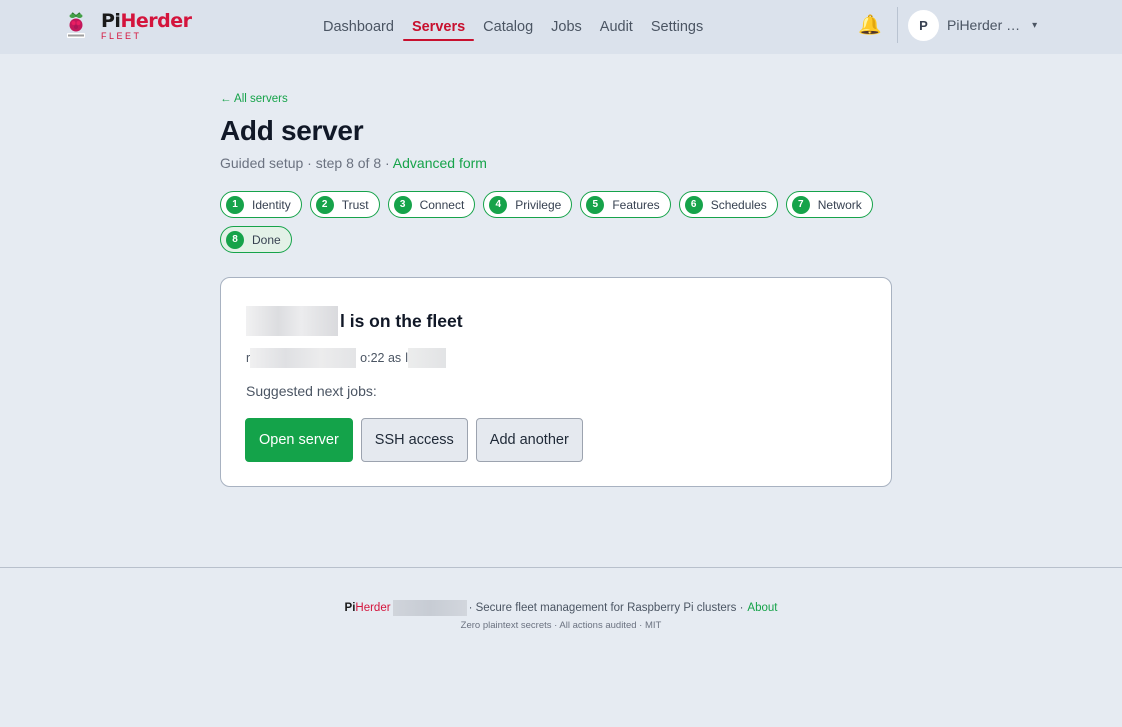 The image size is (1122, 727). What do you see at coordinates (156, 21) in the screenshot?
I see `logo-herder: Herder` at bounding box center [156, 21].